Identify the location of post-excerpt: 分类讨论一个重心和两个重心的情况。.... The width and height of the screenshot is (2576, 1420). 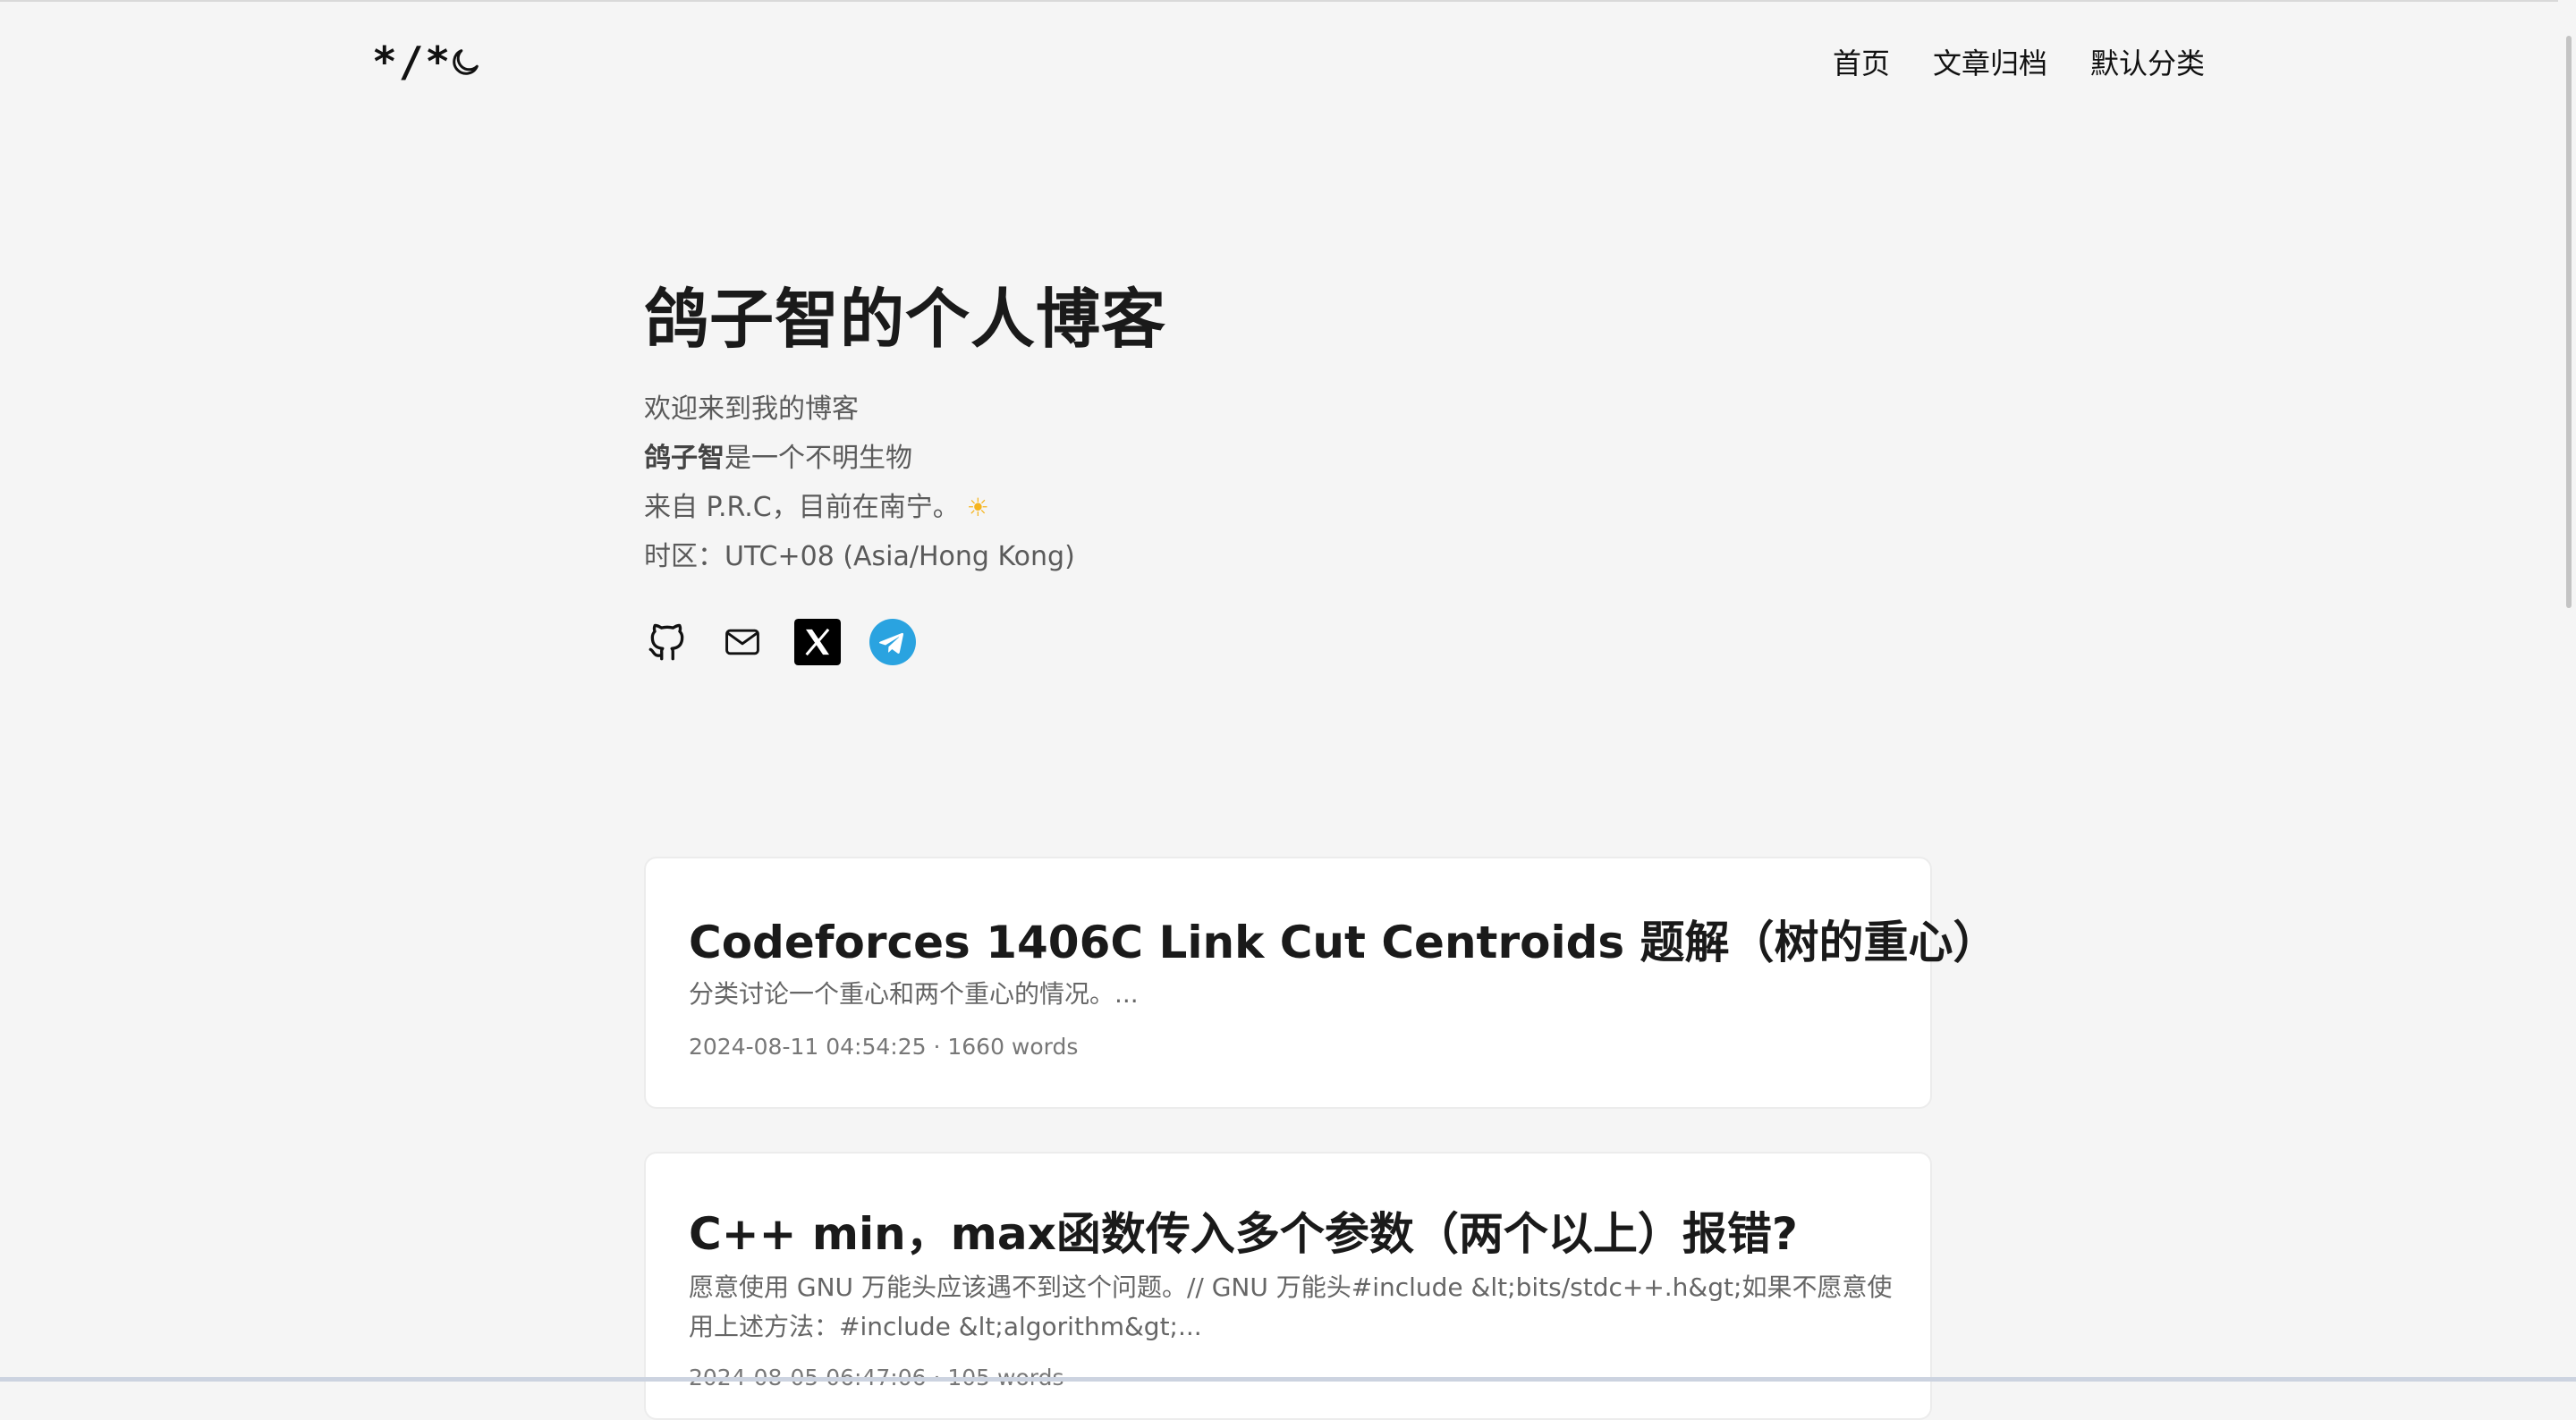
(914, 994).